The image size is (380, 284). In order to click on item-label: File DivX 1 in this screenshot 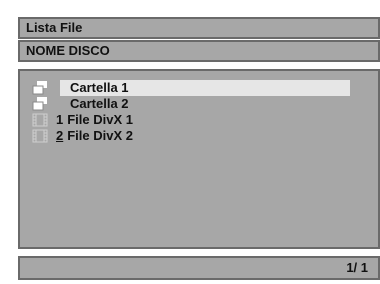, I will do `click(100, 119)`.